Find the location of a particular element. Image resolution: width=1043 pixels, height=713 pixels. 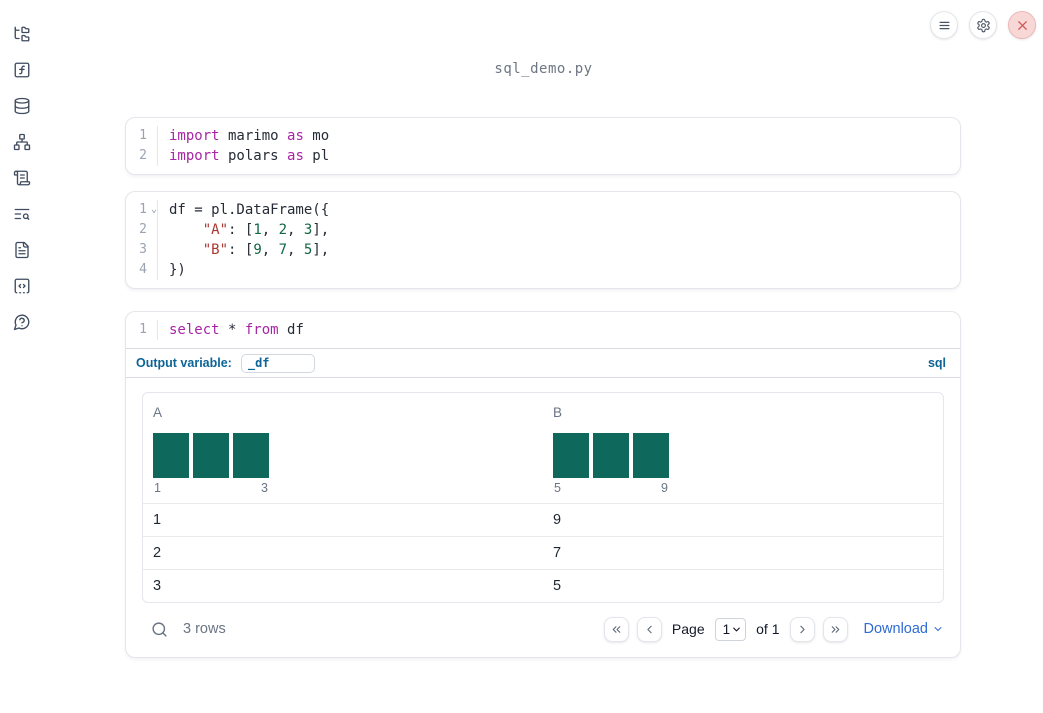

settings-button is located at coordinates (983, 25).